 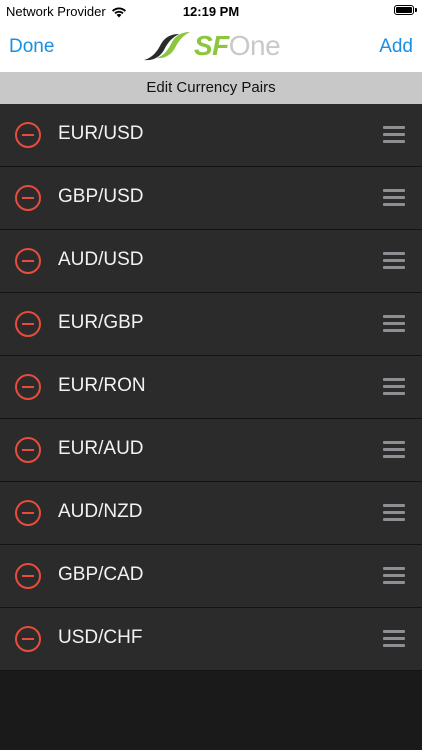 What do you see at coordinates (31, 47) in the screenshot?
I see `done-button: Done` at bounding box center [31, 47].